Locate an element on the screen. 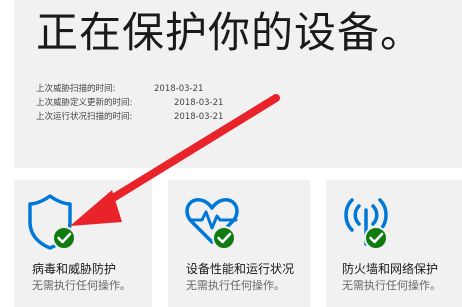 The height and width of the screenshot is (307, 462). tile-virus-threat-protection: 病毒和威胁防护 无需执行任何操作。 is located at coordinates (83, 243).